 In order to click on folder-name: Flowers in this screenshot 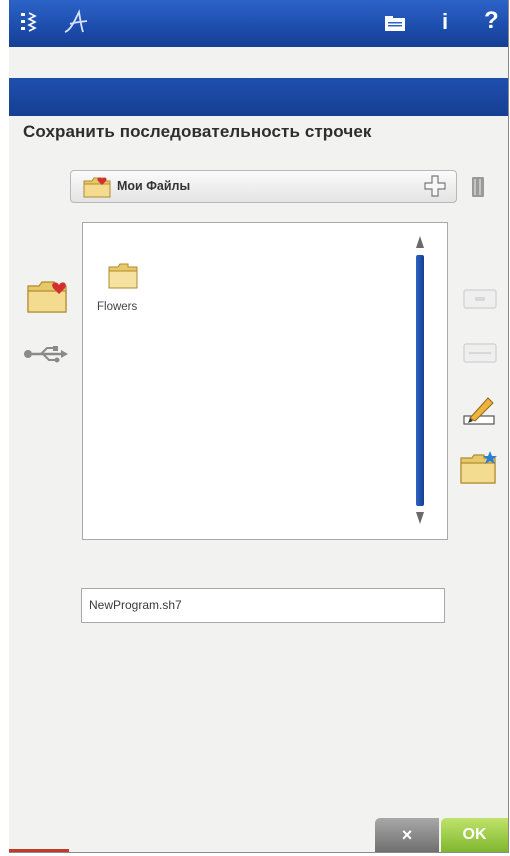, I will do `click(117, 307)`.